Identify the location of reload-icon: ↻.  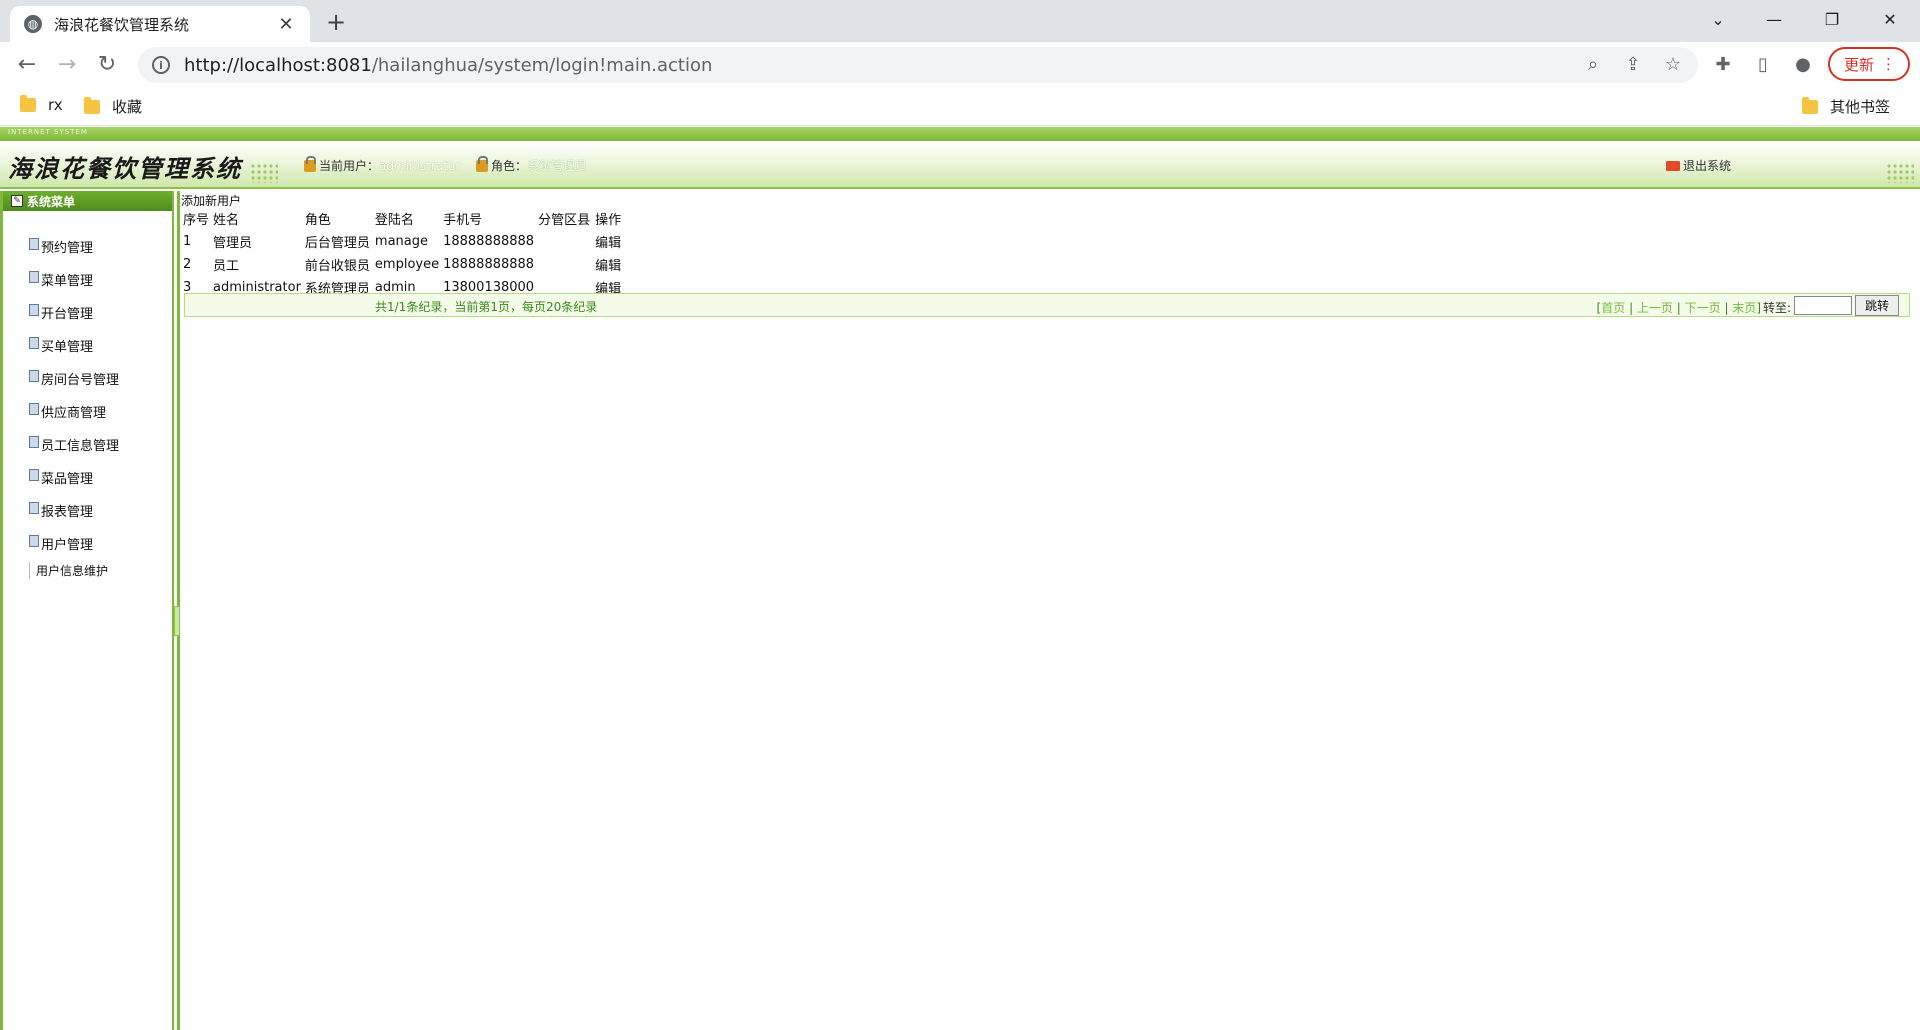
(107, 65).